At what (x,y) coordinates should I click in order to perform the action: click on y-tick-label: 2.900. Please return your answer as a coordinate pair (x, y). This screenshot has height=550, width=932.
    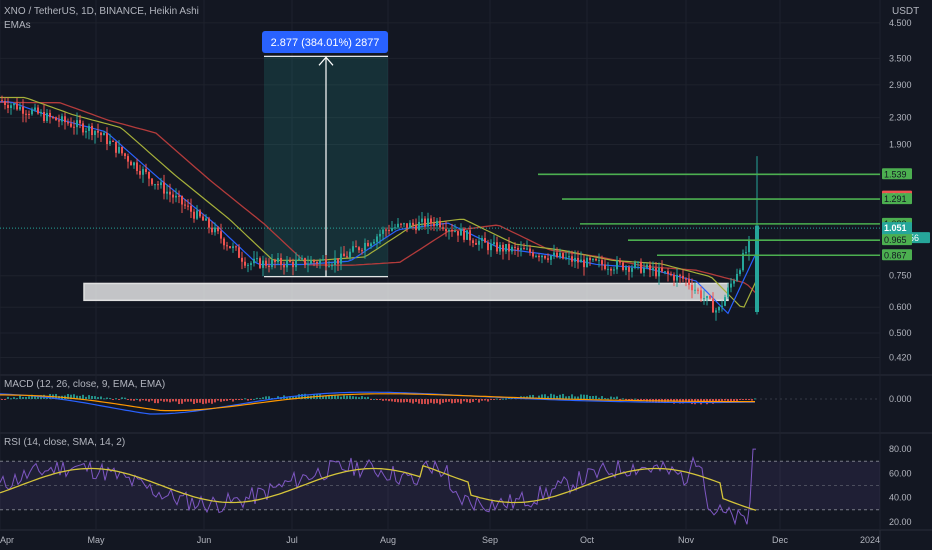
    Looking at the image, I should click on (900, 85).